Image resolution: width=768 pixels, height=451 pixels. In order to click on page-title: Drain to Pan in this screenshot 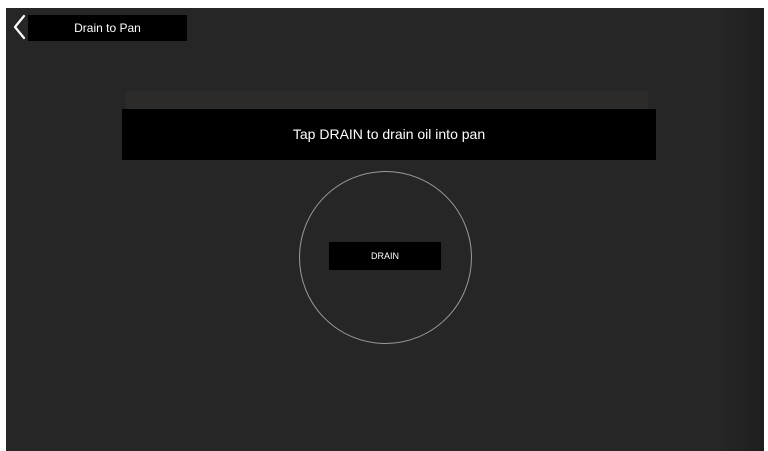, I will do `click(107, 28)`.